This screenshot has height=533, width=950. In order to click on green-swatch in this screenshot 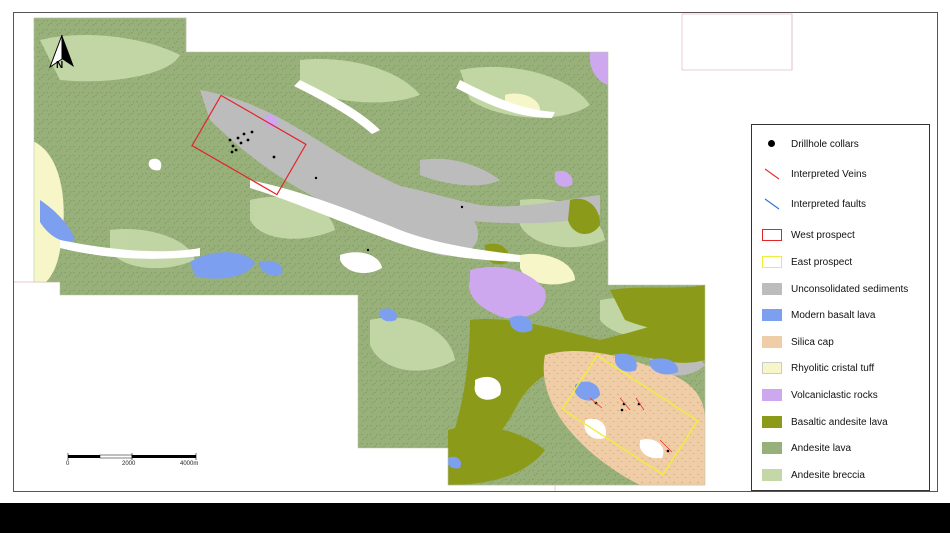, I will do `click(772, 448)`.